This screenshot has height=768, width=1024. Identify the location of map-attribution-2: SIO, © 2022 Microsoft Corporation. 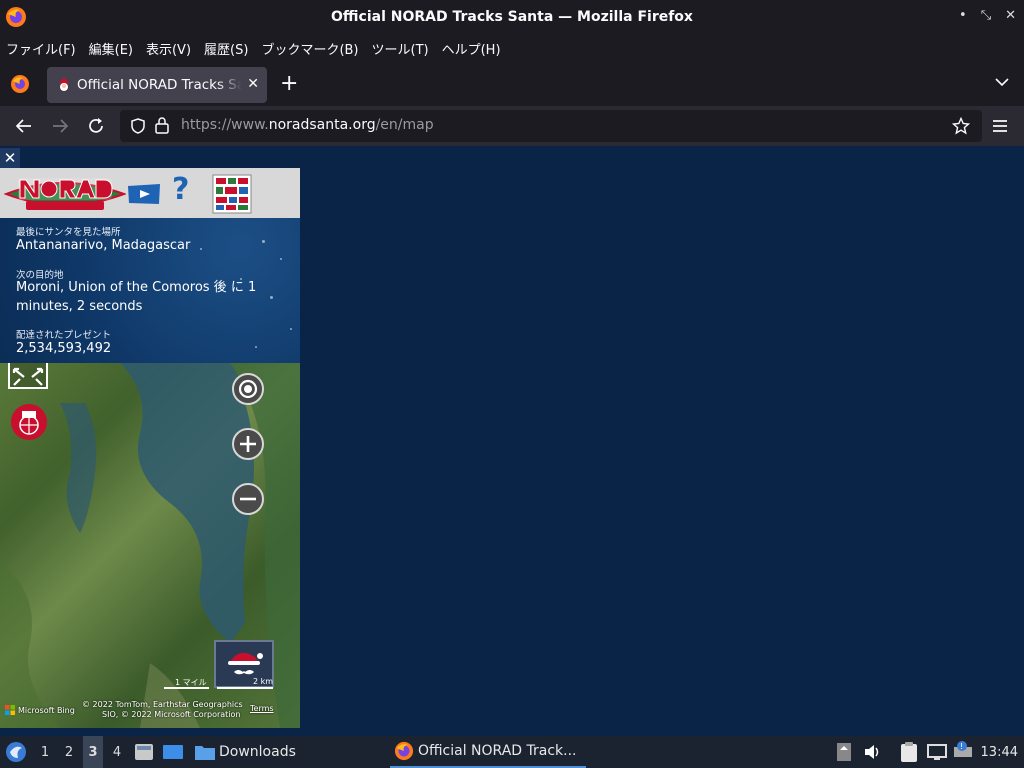
(171, 714).